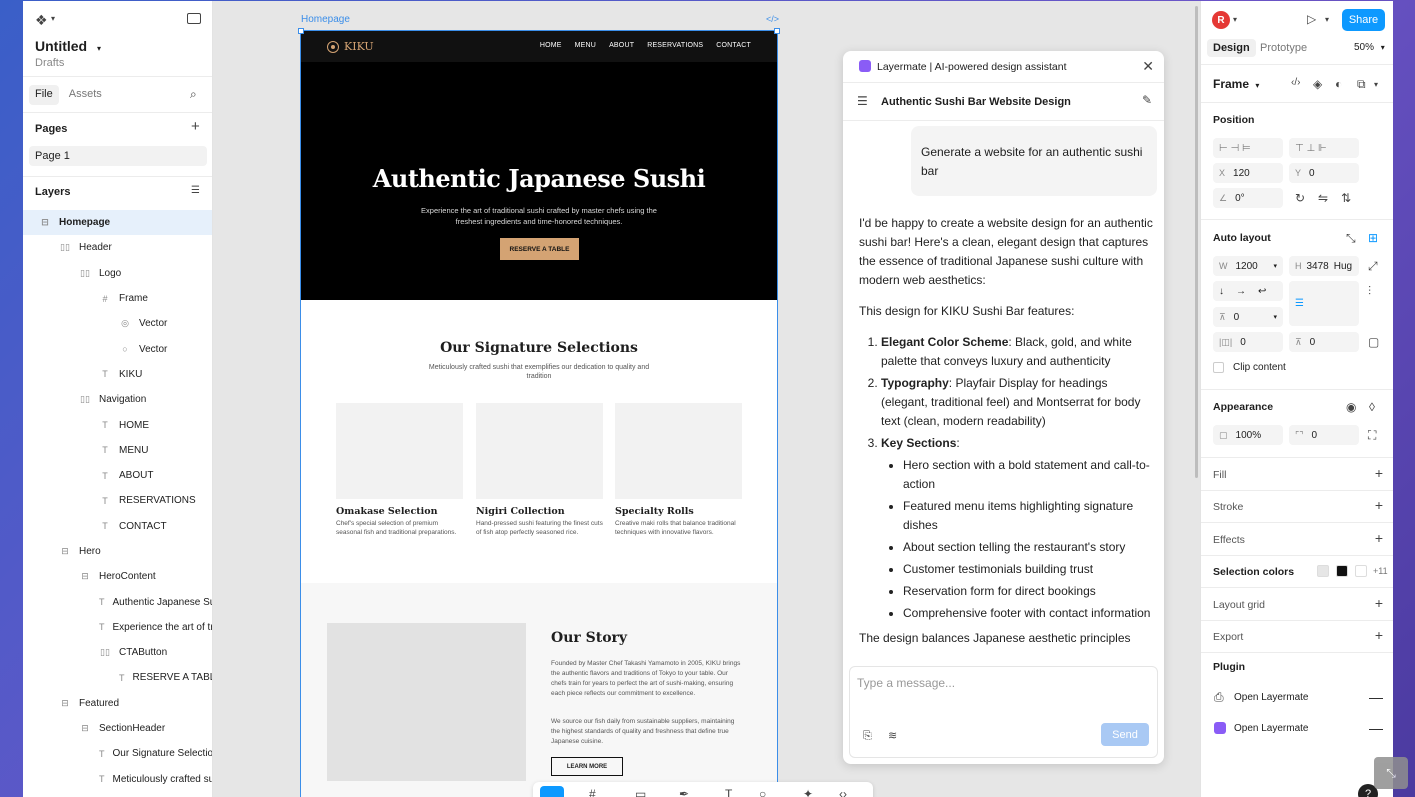 The image size is (1415, 797). Describe the element at coordinates (551, 45) in the screenshot. I see `nav-home: HOME` at that location.